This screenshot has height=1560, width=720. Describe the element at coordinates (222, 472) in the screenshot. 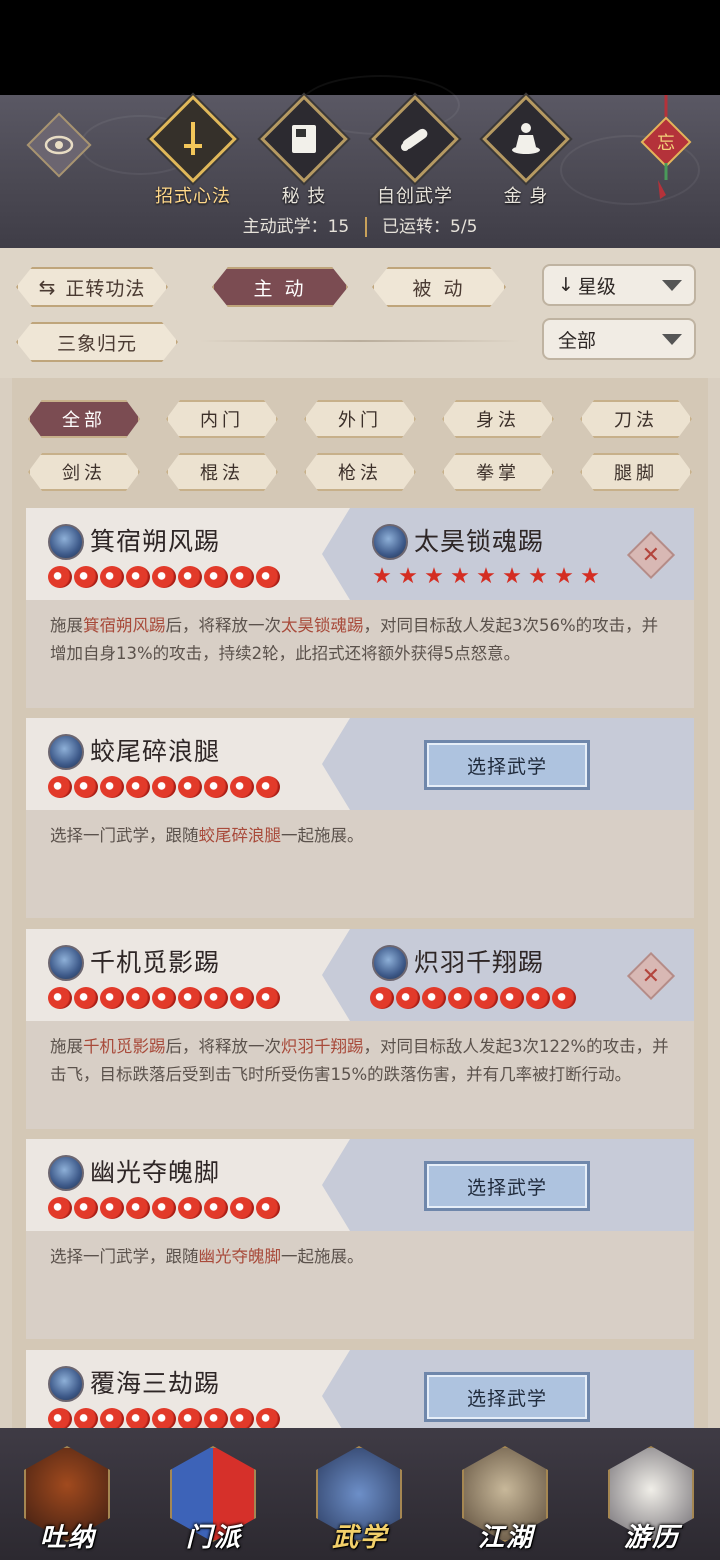

I see `filter-gunfa: 棍法` at that location.